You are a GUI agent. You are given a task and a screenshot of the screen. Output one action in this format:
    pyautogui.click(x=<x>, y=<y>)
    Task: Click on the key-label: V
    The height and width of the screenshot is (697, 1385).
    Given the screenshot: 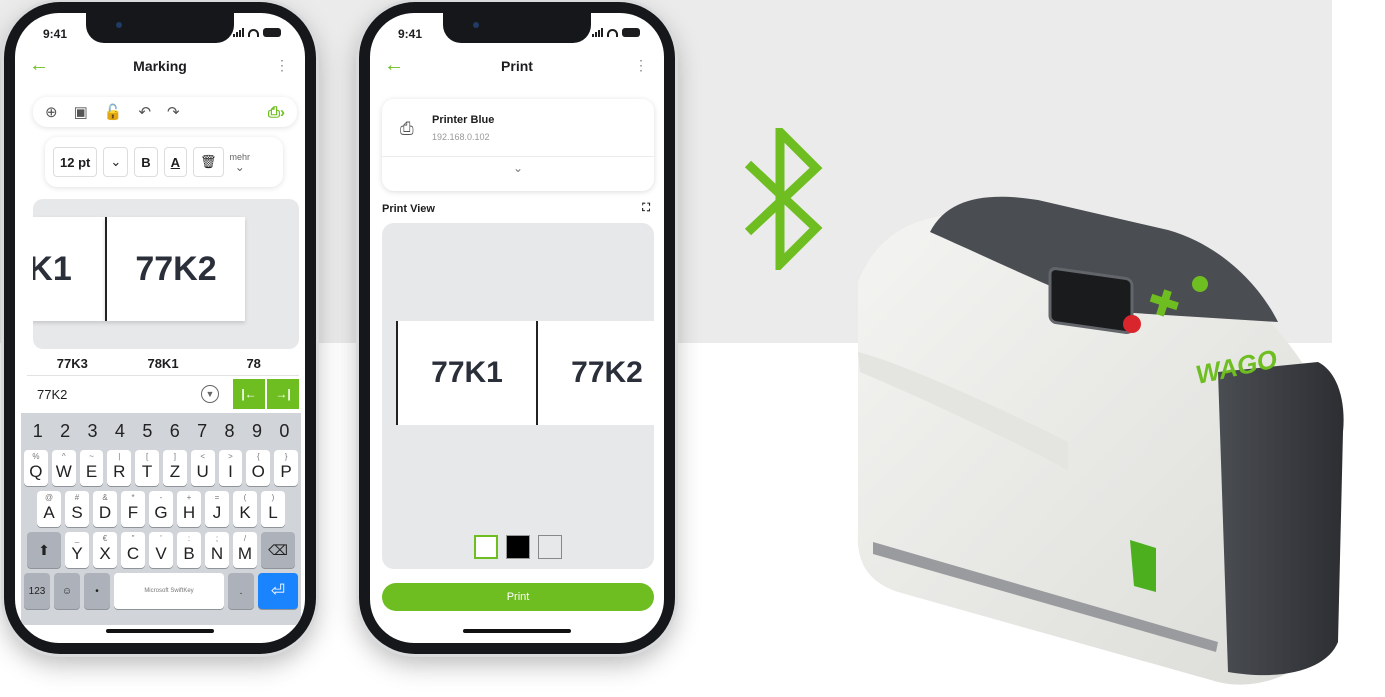 What is the action you would take?
    pyautogui.click(x=161, y=553)
    